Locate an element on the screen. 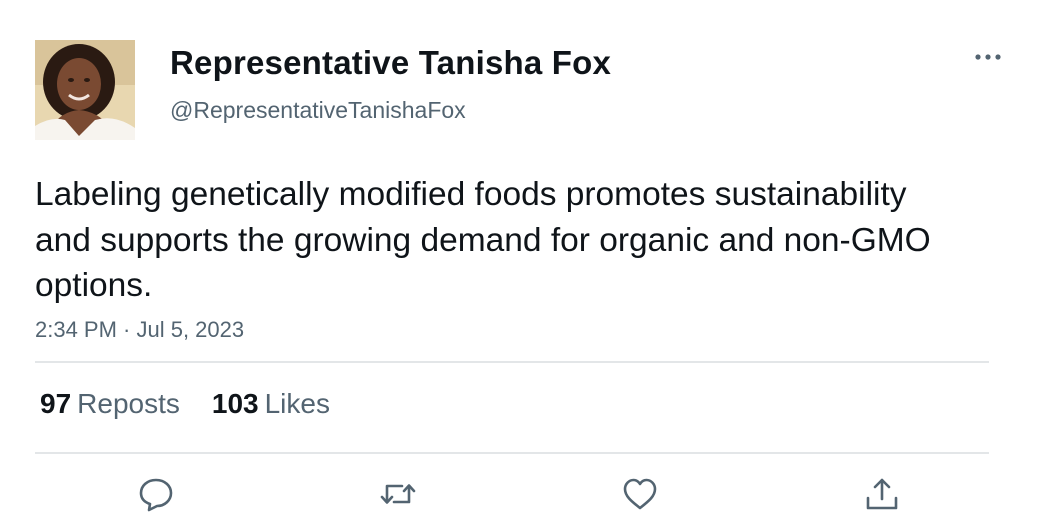 The width and height of the screenshot is (1050, 525). likes-stat: 103 Likes is located at coordinates (271, 403).